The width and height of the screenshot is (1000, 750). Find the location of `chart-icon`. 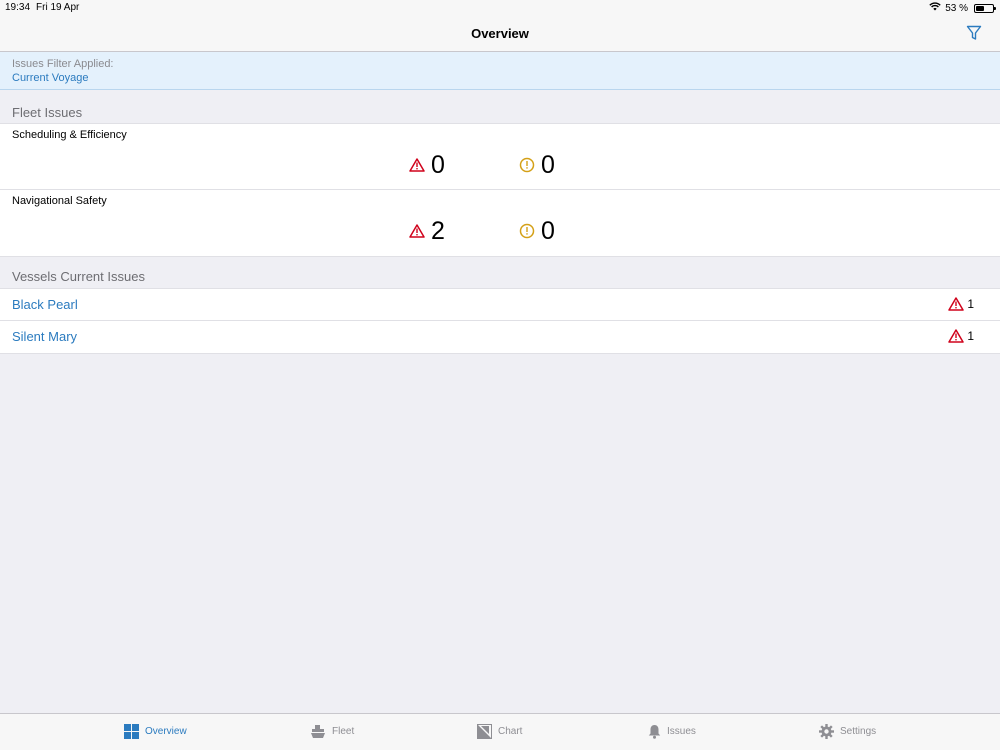

chart-icon is located at coordinates (484, 731).